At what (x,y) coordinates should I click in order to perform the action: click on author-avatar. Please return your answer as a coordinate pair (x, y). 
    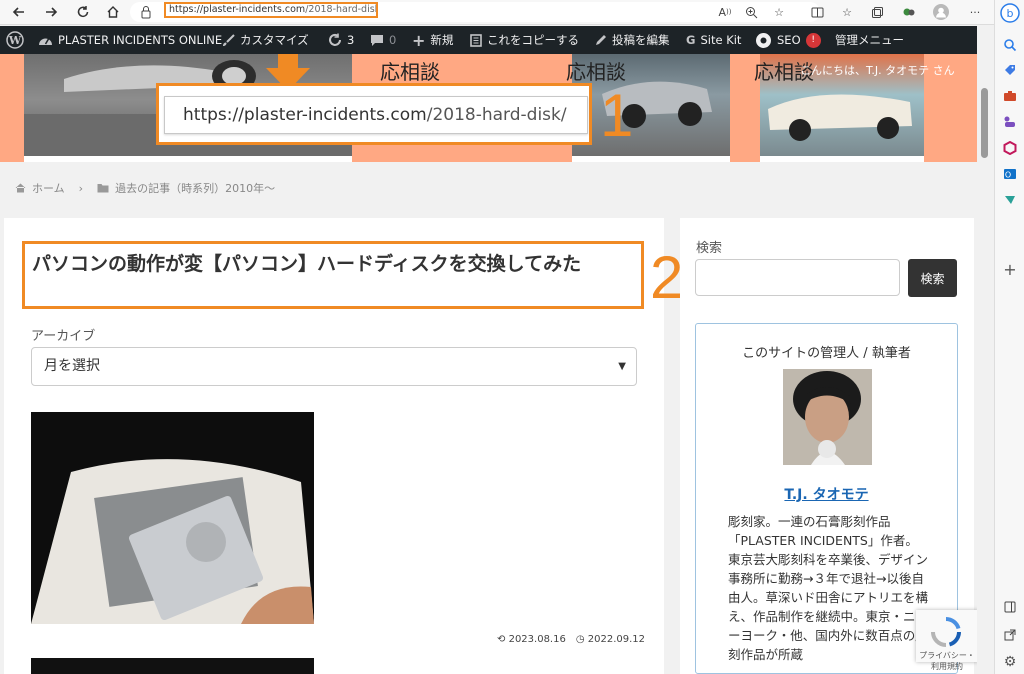
    Looking at the image, I should click on (827, 417).